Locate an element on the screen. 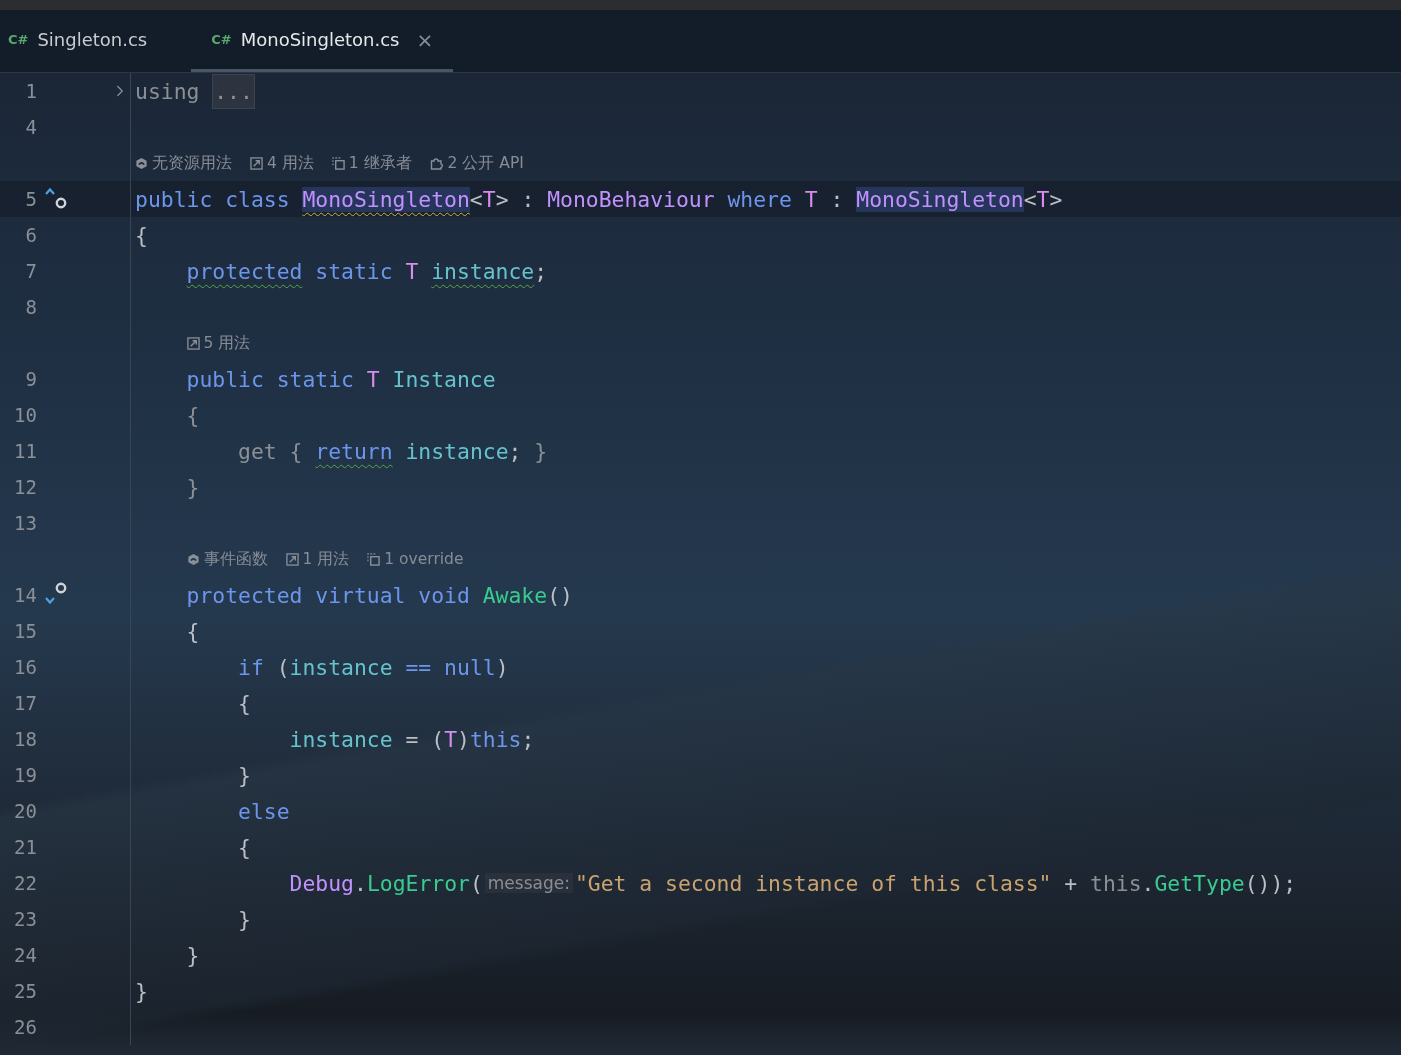 This screenshot has height=1055, width=1401. code-token: == null is located at coordinates (450, 667).